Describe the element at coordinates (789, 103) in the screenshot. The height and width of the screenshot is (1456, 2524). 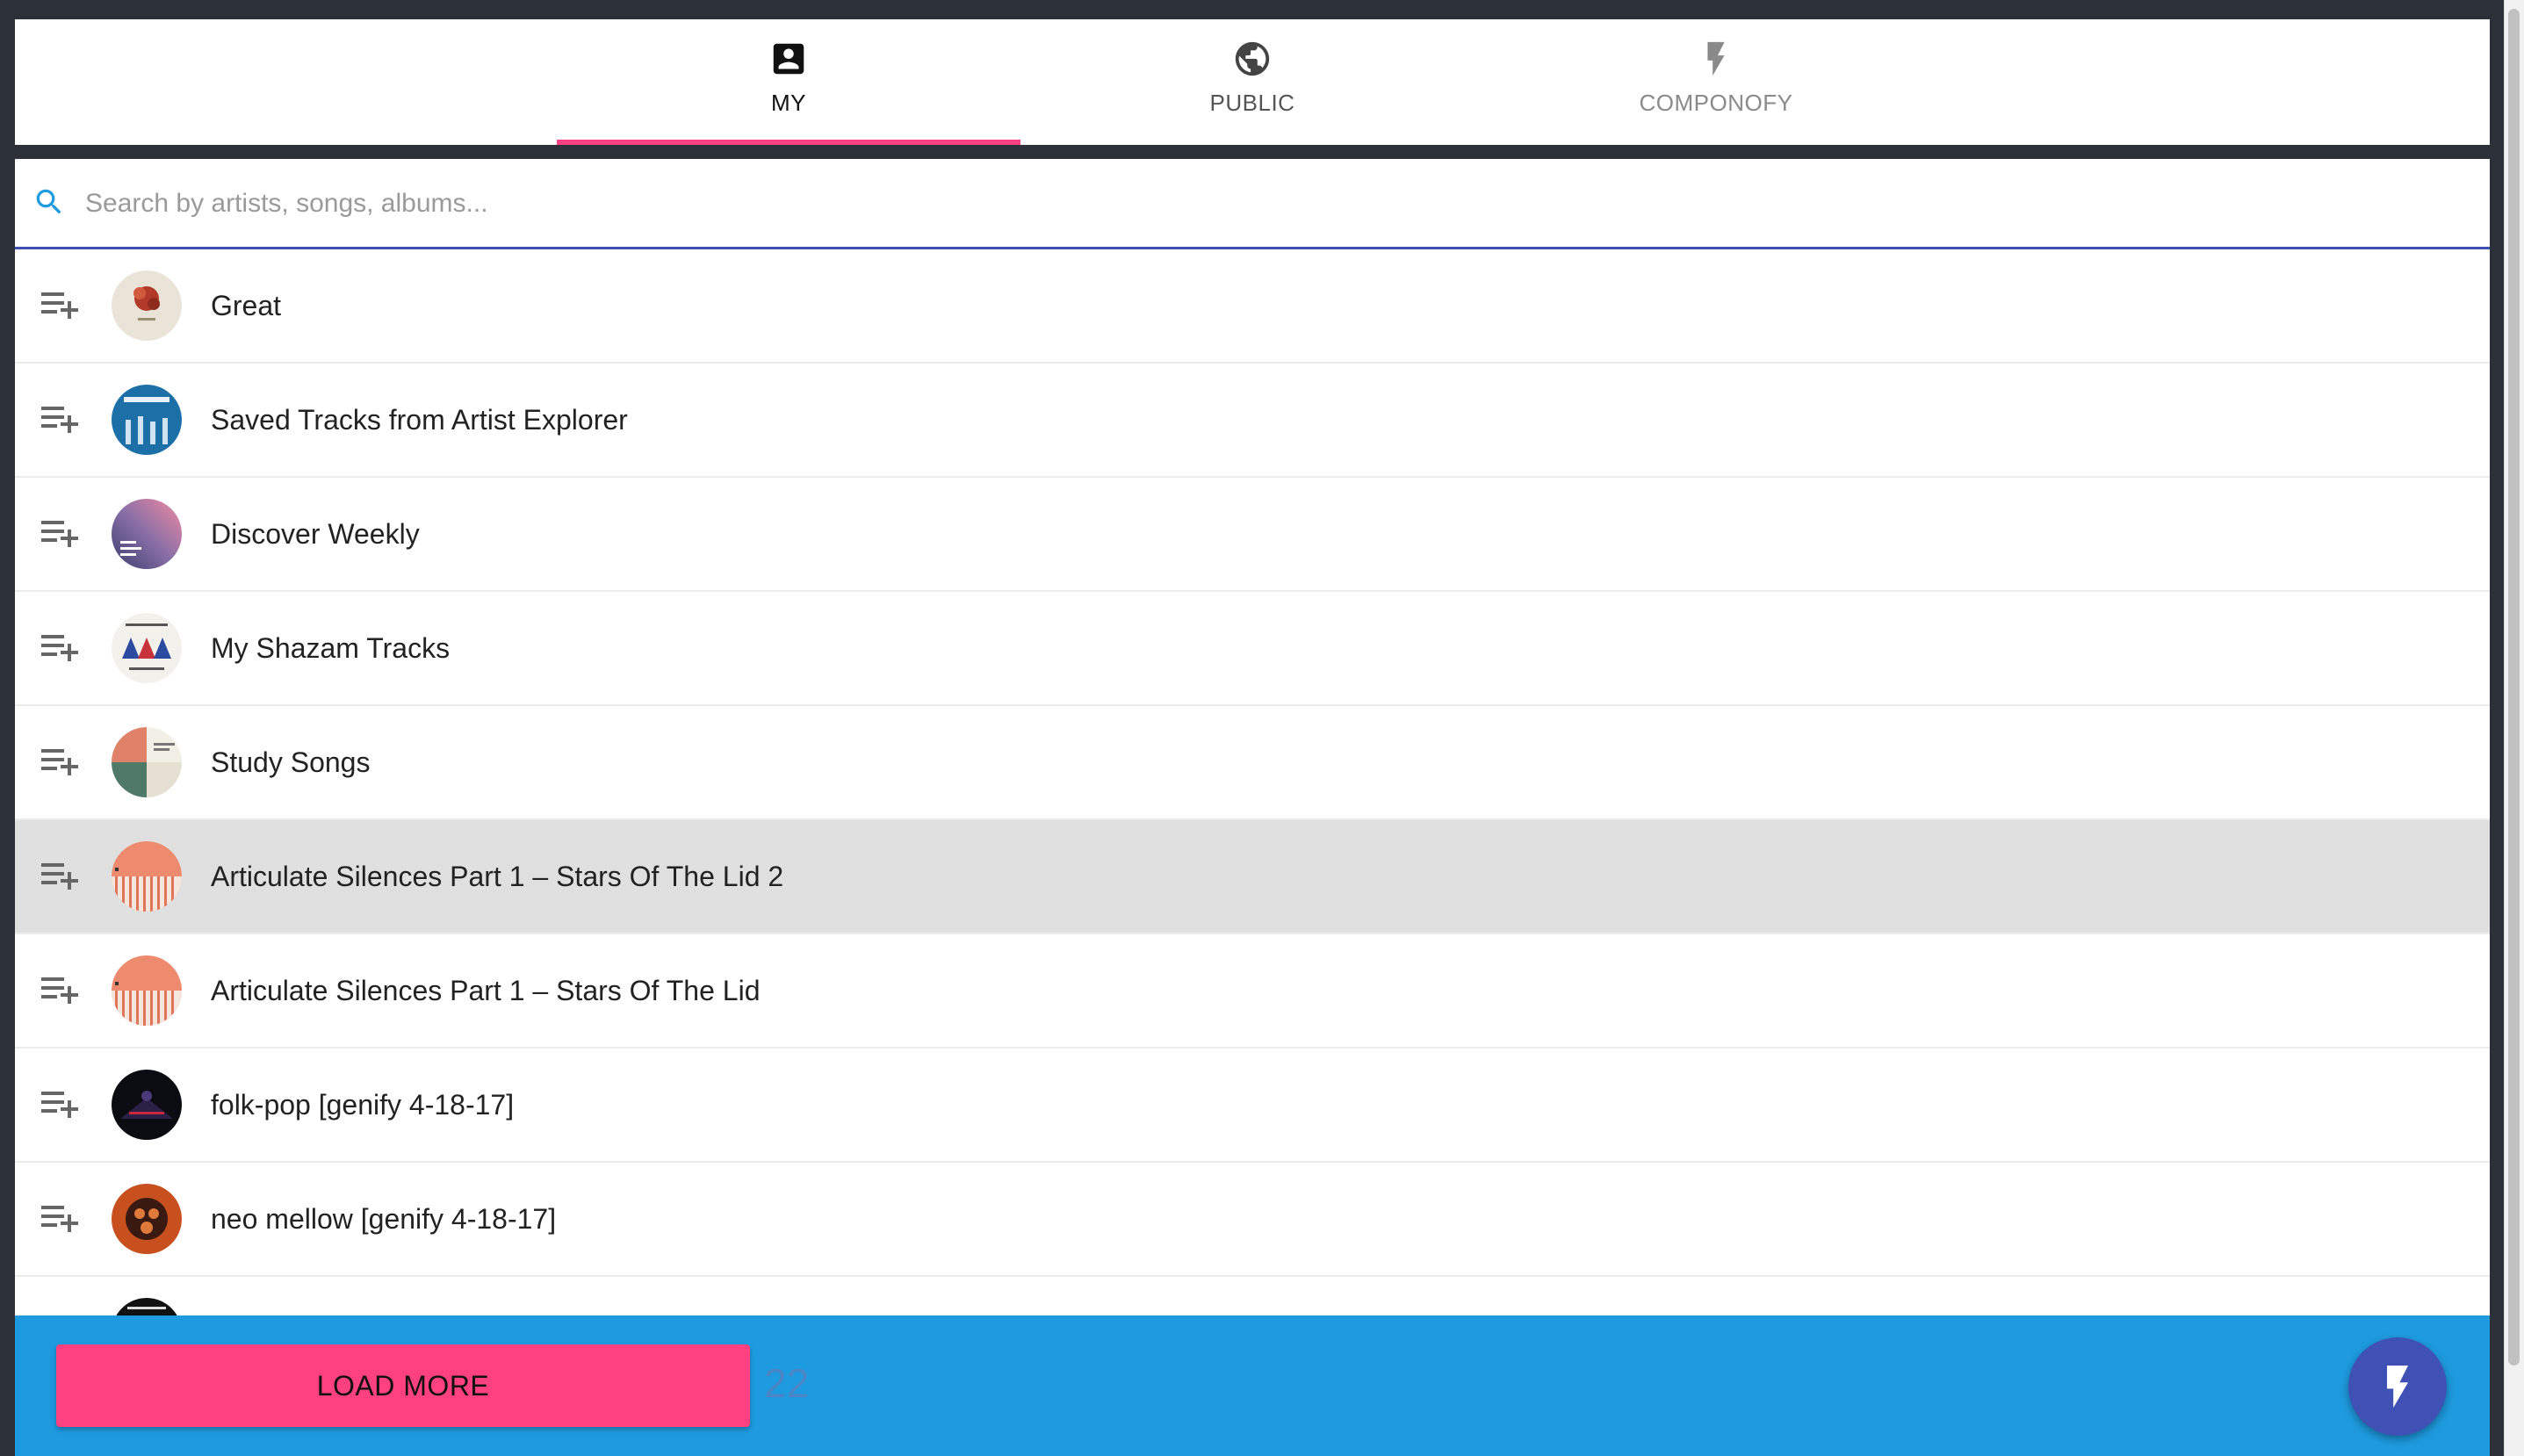
I see `tab-my-label: MY` at that location.